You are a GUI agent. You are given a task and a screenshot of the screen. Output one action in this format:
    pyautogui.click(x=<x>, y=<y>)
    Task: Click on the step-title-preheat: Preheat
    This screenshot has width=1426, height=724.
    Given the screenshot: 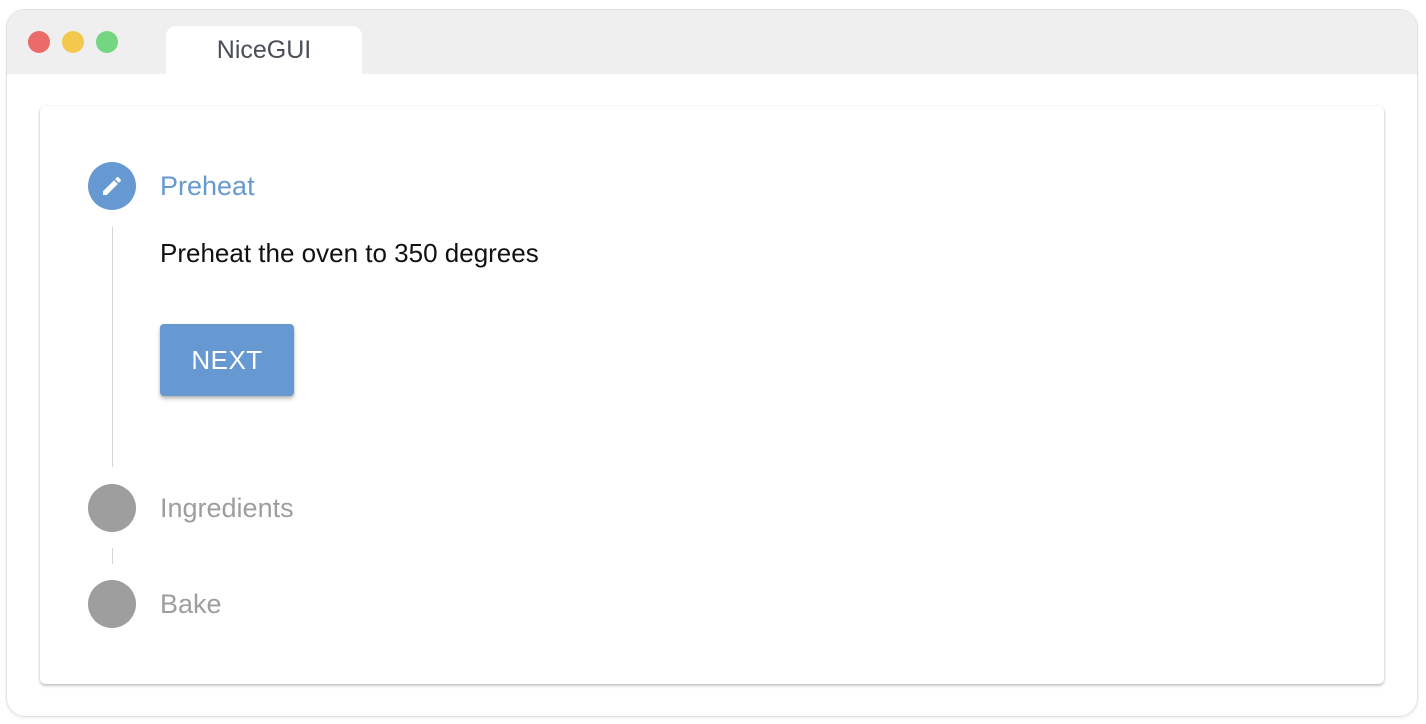 What is the action you would take?
    pyautogui.click(x=207, y=186)
    